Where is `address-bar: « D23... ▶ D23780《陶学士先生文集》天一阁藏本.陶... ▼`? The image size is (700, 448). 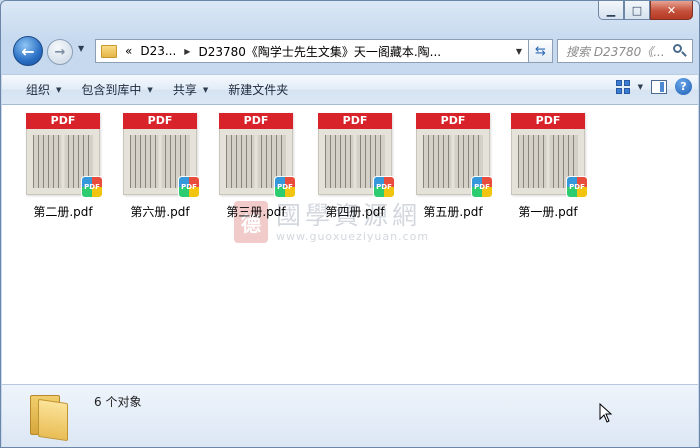 address-bar: « D23... ▶ D23780《陶学士先生文集》天一阁藏本.陶... ▼ is located at coordinates (312, 51).